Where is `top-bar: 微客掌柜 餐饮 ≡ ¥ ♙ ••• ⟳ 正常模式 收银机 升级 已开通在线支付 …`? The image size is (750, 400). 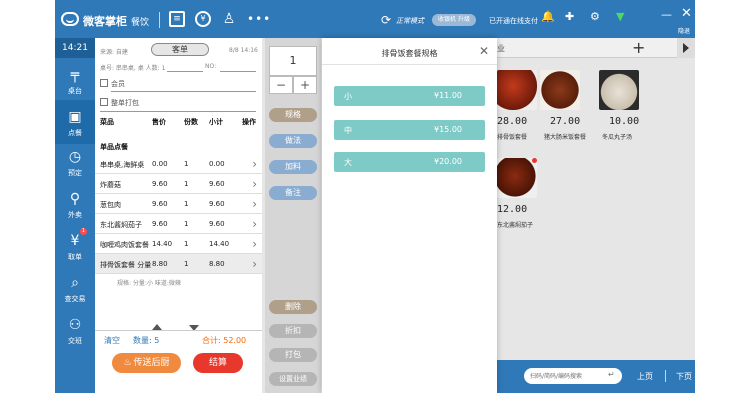
top-bar: 微客掌柜 餐饮 ≡ ¥ ♙ ••• ⟳ 正常模式 收银机 升级 已开通在线支付 … is located at coordinates (375, 19).